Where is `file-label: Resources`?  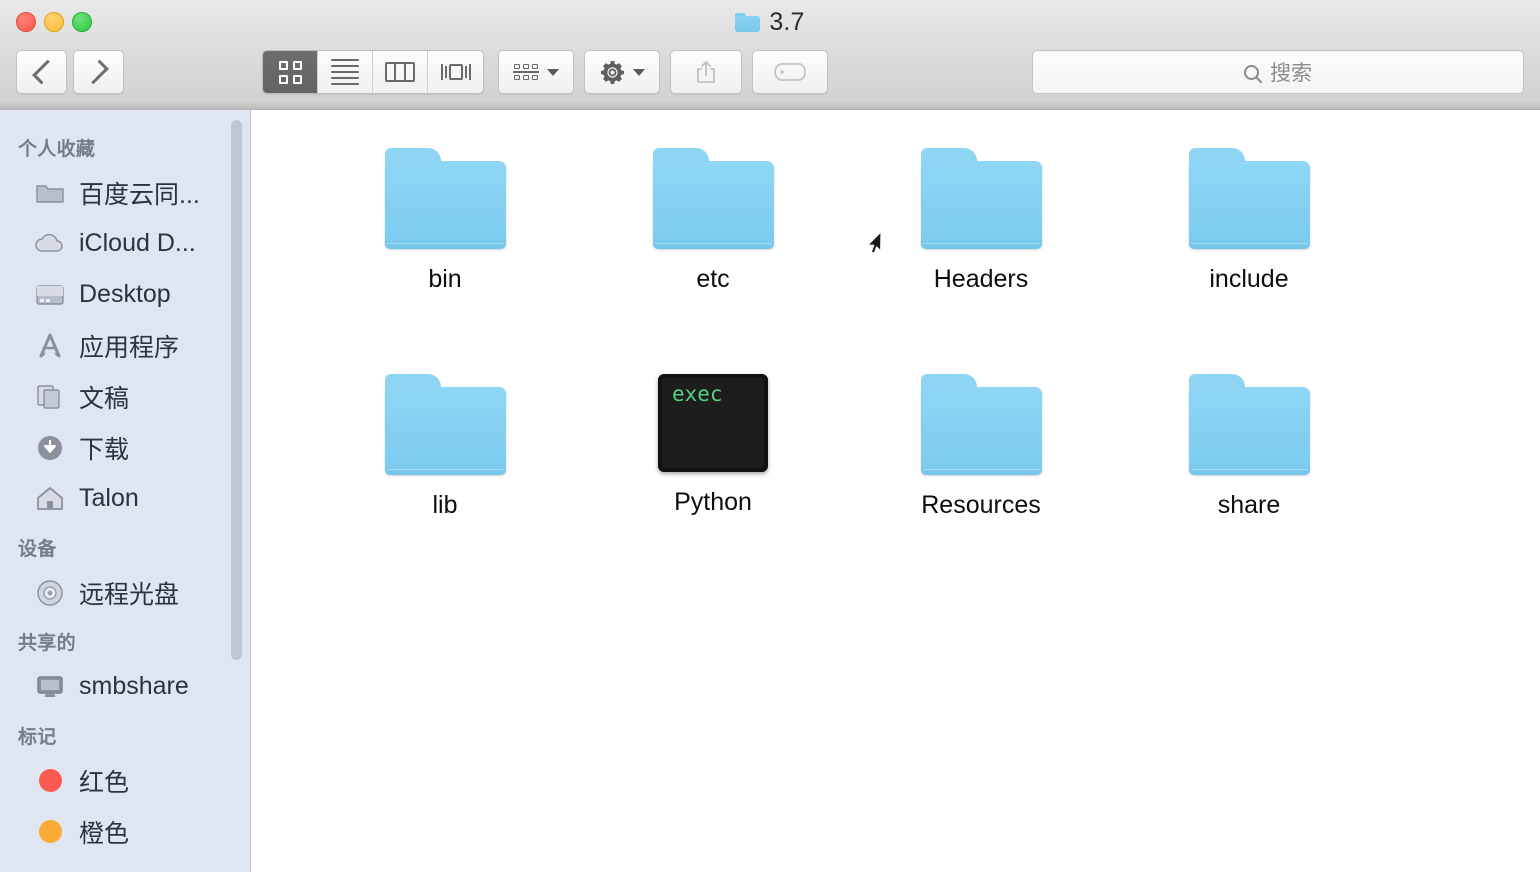
file-label: Resources is located at coordinates (981, 505).